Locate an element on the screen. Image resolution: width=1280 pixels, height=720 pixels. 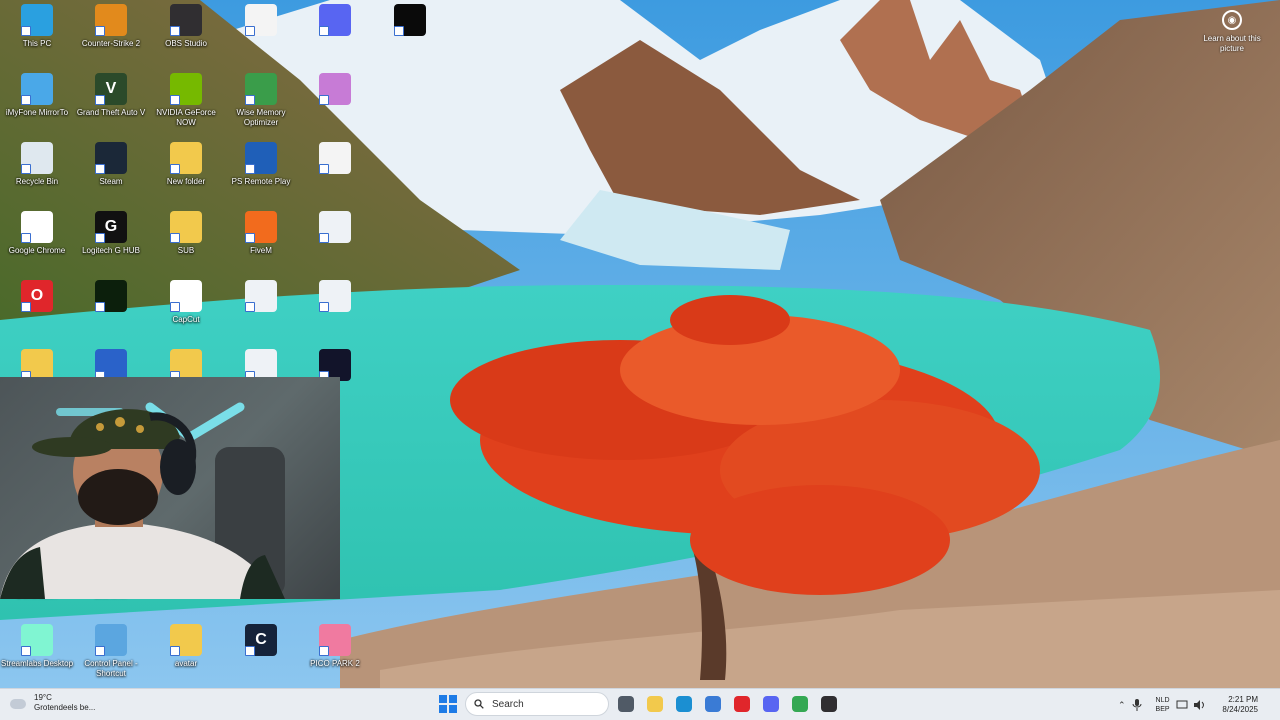
desktop-icon: FiveM is located at coordinates (261, 243).